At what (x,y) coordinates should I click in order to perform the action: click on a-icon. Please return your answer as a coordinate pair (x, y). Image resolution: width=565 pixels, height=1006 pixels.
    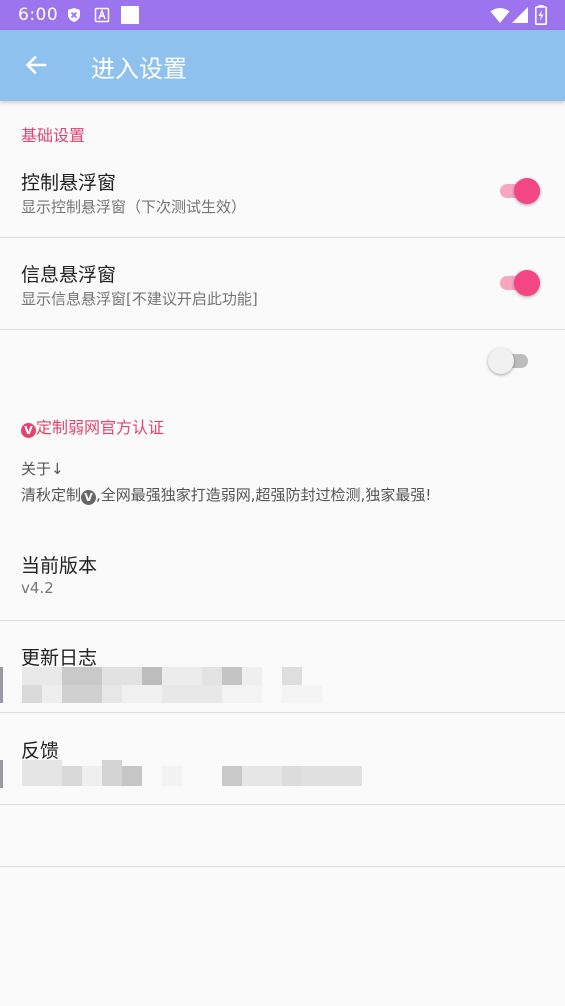
    Looking at the image, I should click on (102, 15).